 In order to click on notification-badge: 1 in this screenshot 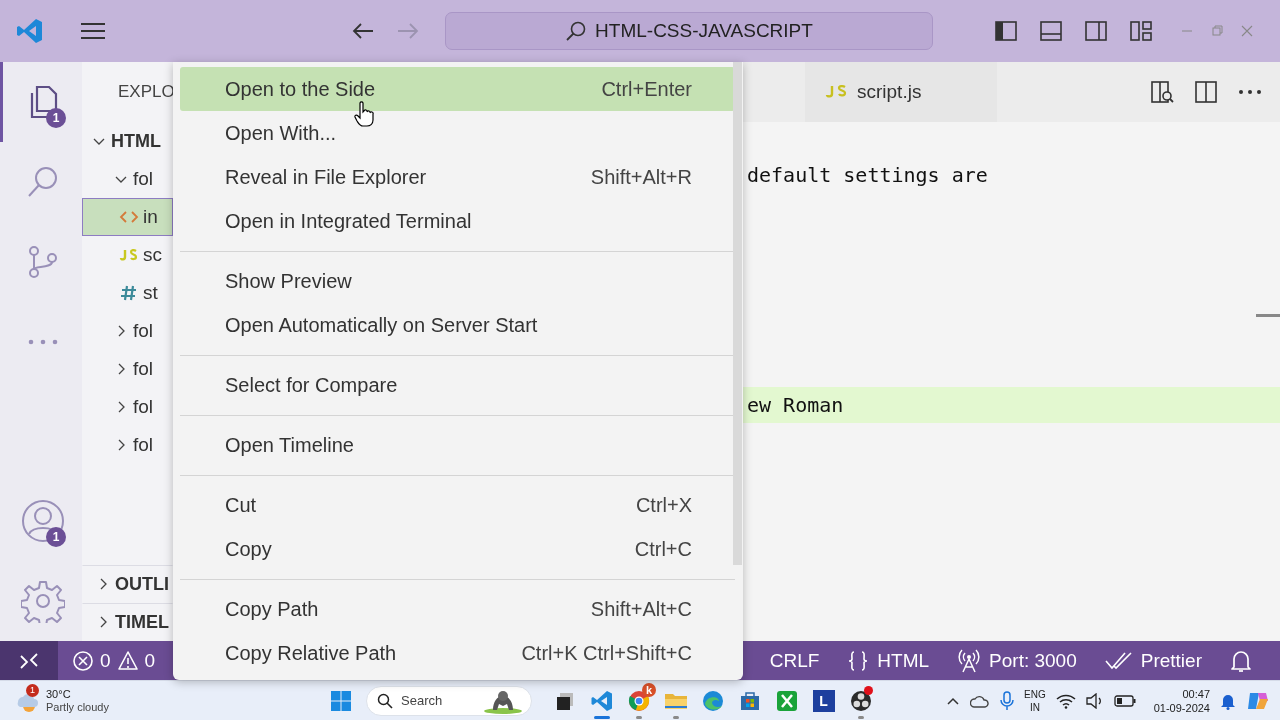, I will do `click(32, 690)`.